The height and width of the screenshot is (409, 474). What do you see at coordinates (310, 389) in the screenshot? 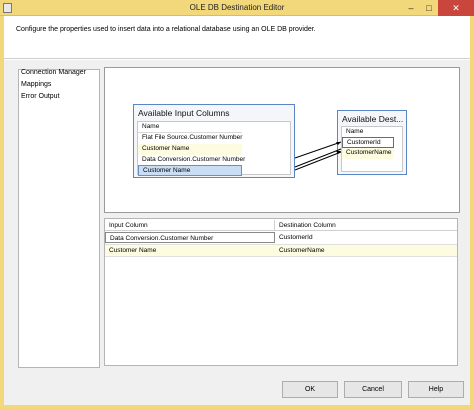
I see `ok-button: OK` at bounding box center [310, 389].